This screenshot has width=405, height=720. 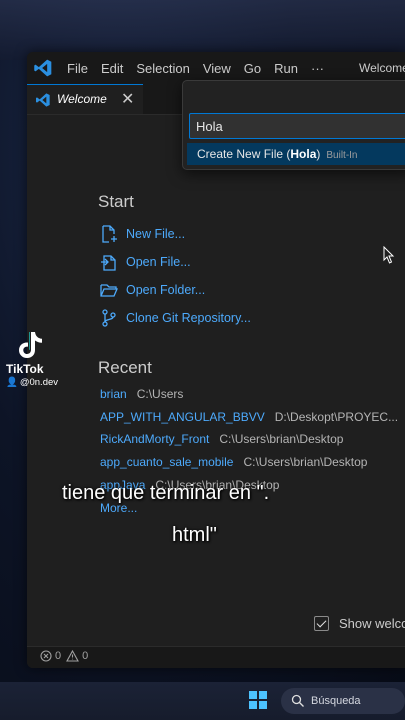 What do you see at coordinates (297, 126) in the screenshot?
I see `quick-pick-input: Hola` at bounding box center [297, 126].